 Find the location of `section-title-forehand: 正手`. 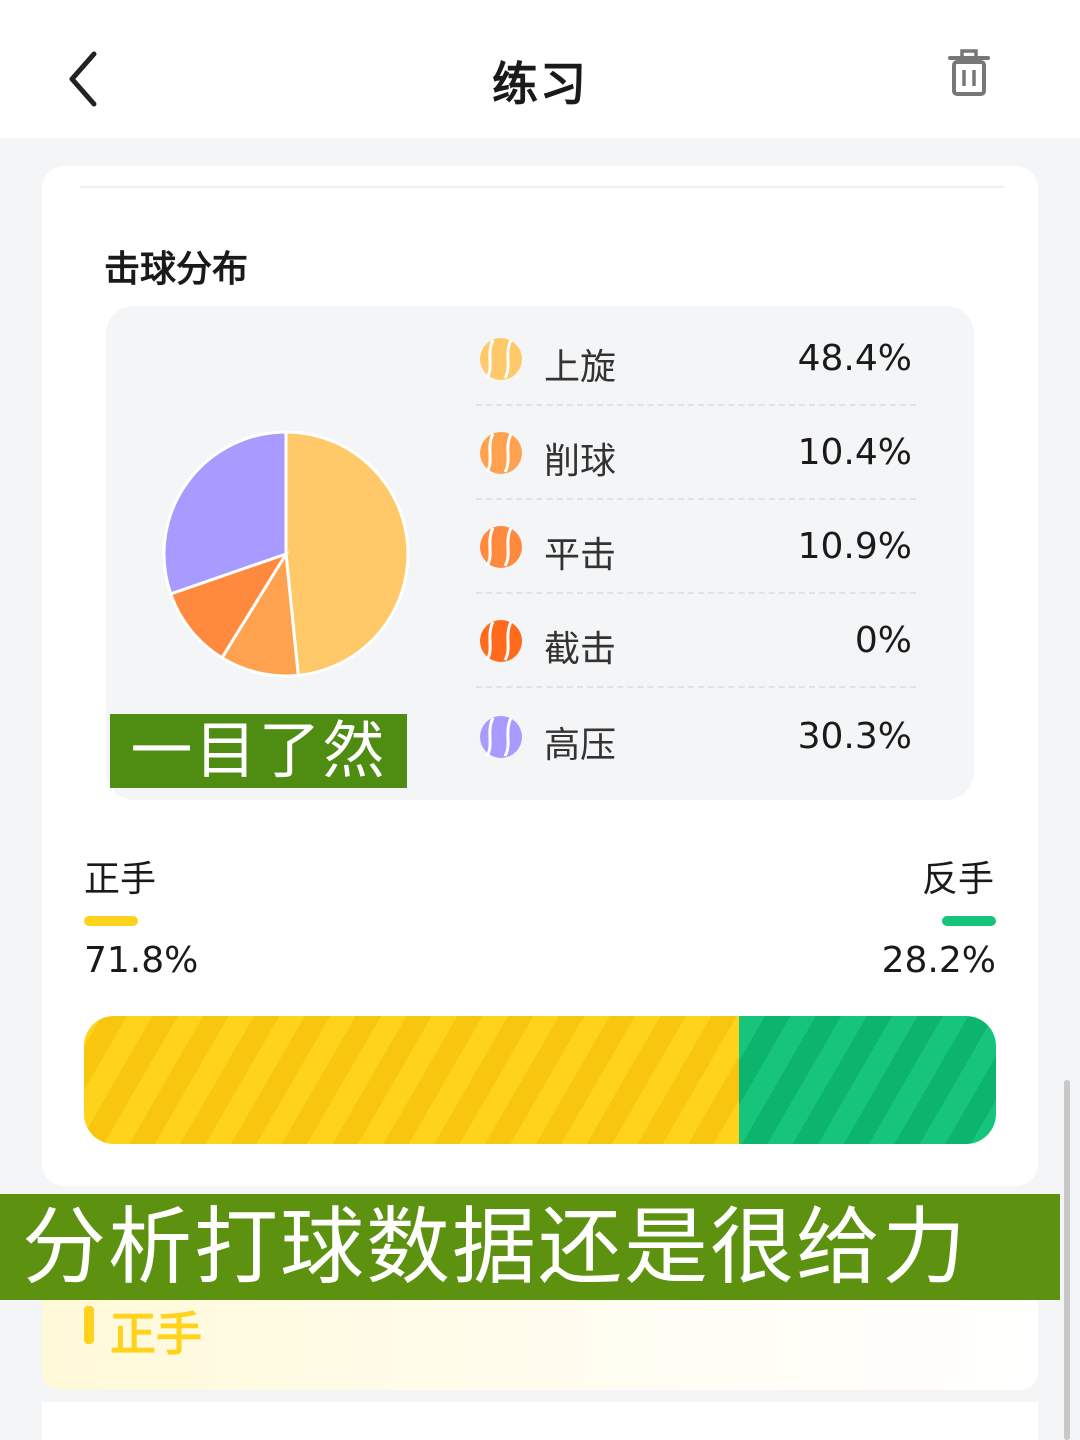

section-title-forehand: 正手 is located at coordinates (156, 1334).